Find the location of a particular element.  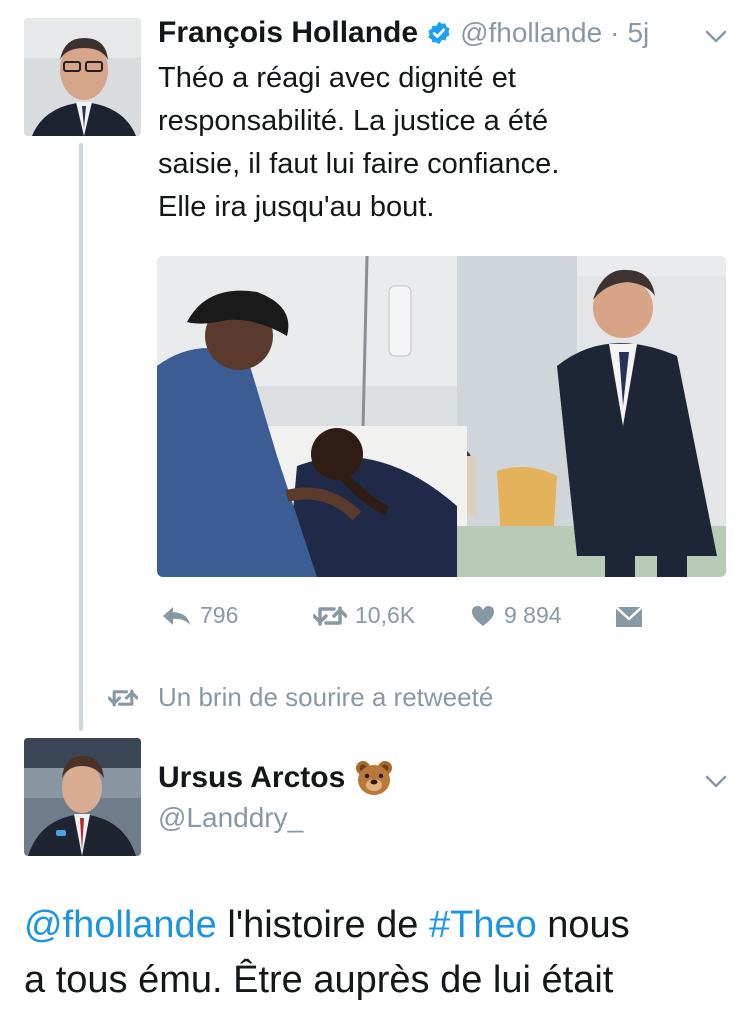

tweet2-text-part1: l'histoire de is located at coordinates (322, 925).